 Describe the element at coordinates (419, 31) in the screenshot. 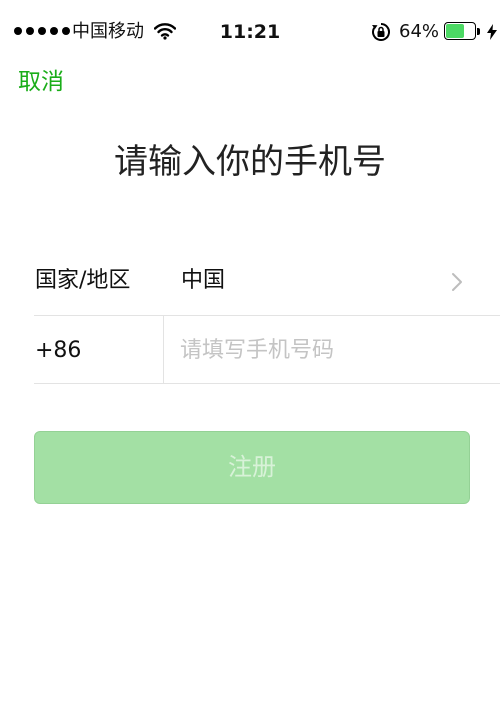

I see `battery-percent: 64%` at that location.